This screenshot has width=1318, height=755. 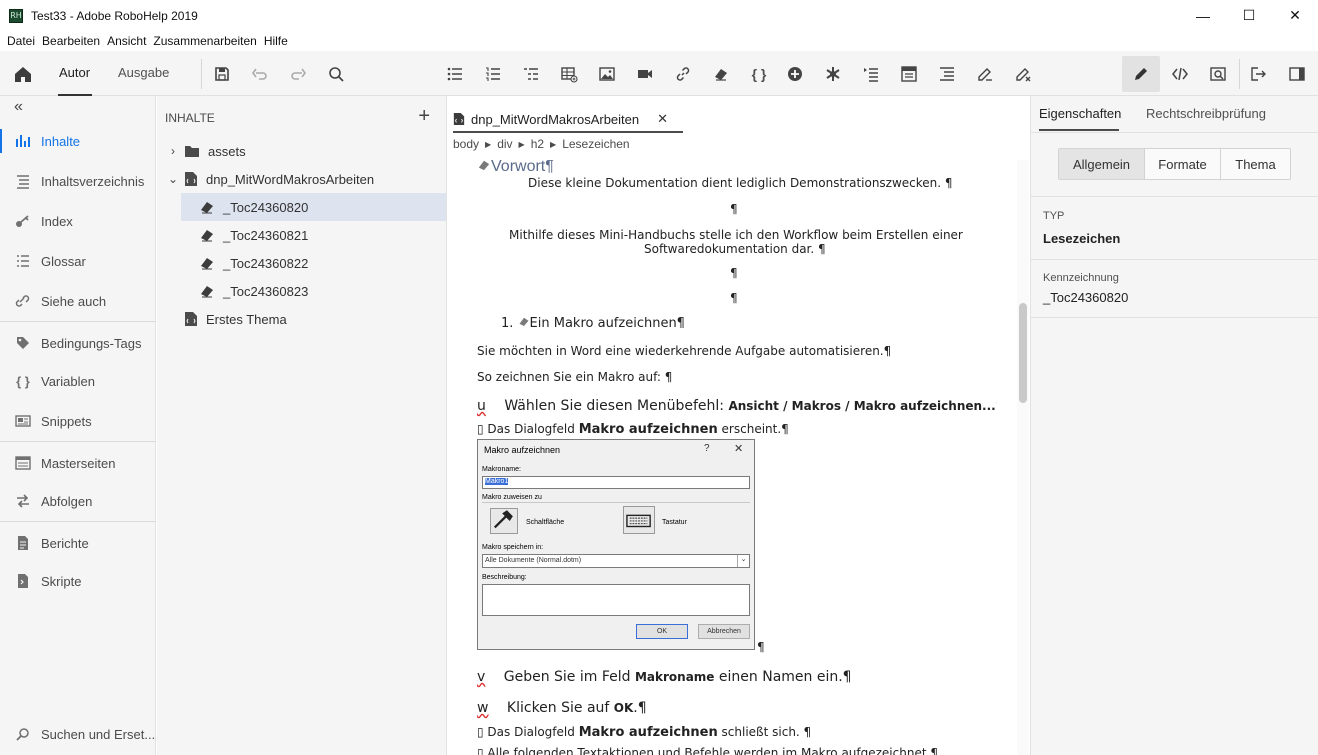 What do you see at coordinates (947, 74) in the screenshot?
I see `insert-index-button` at bounding box center [947, 74].